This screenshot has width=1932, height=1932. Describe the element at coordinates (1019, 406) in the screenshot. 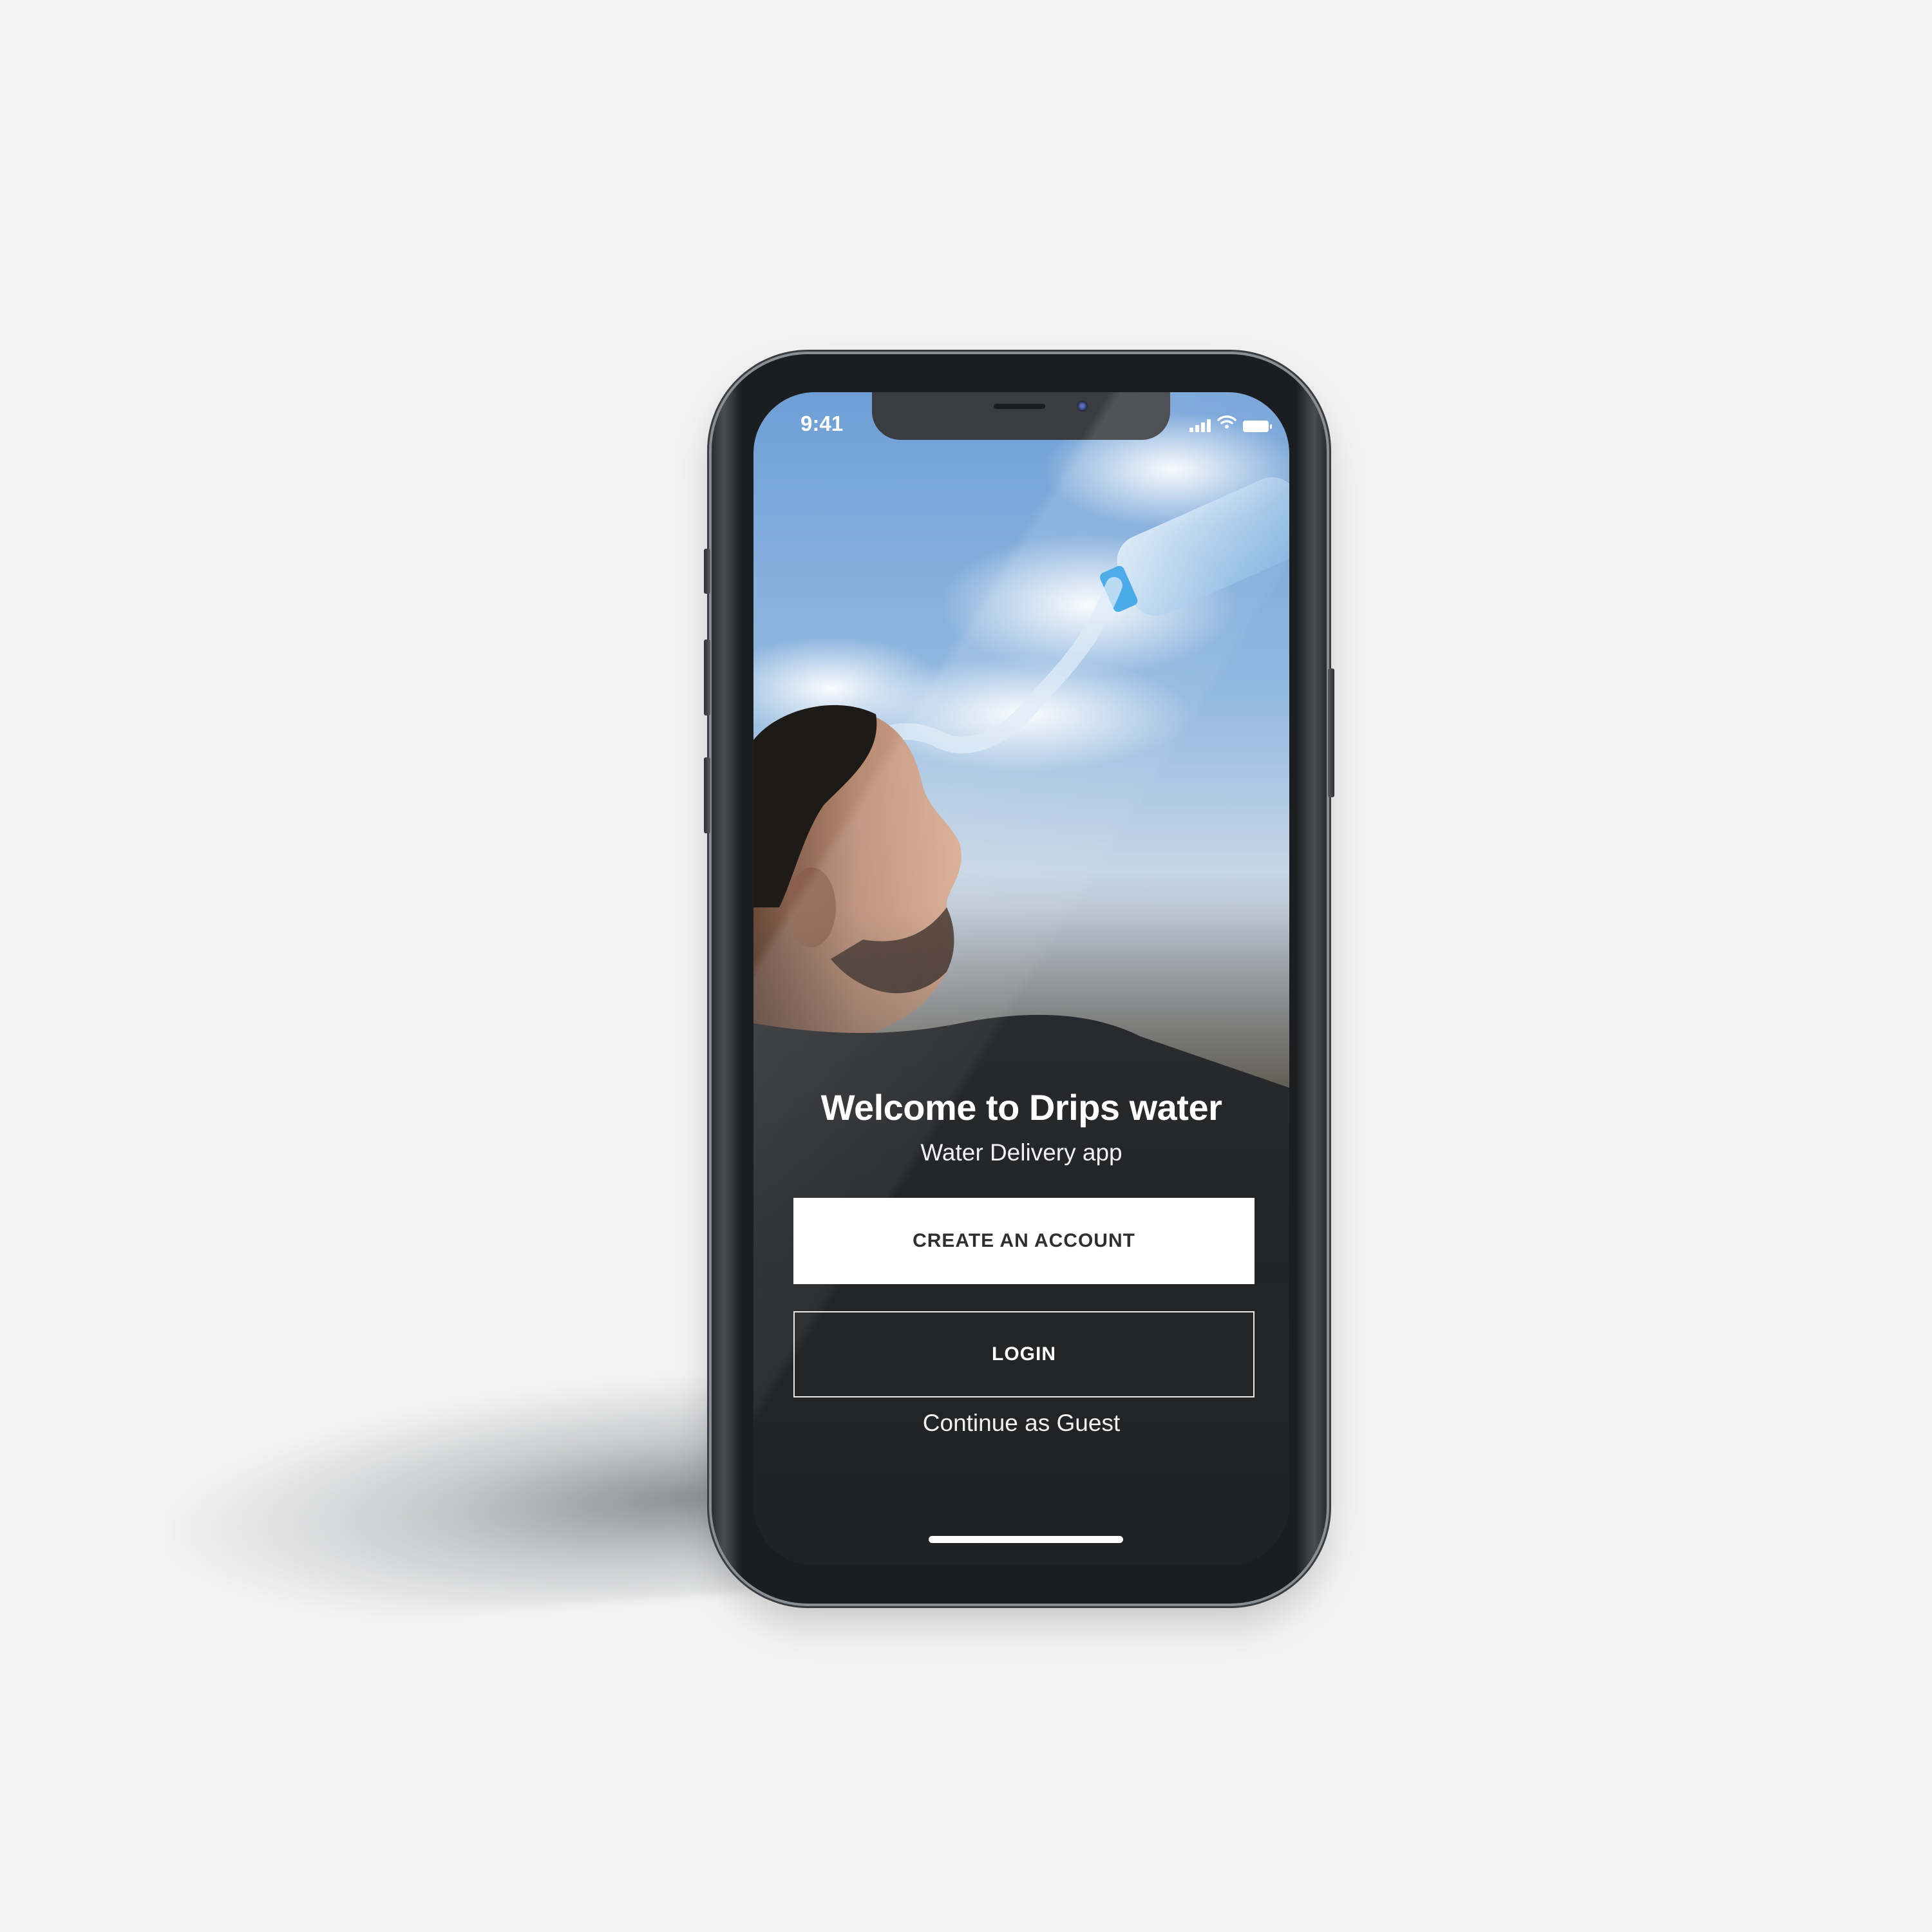

I see `speaker-grille` at that location.